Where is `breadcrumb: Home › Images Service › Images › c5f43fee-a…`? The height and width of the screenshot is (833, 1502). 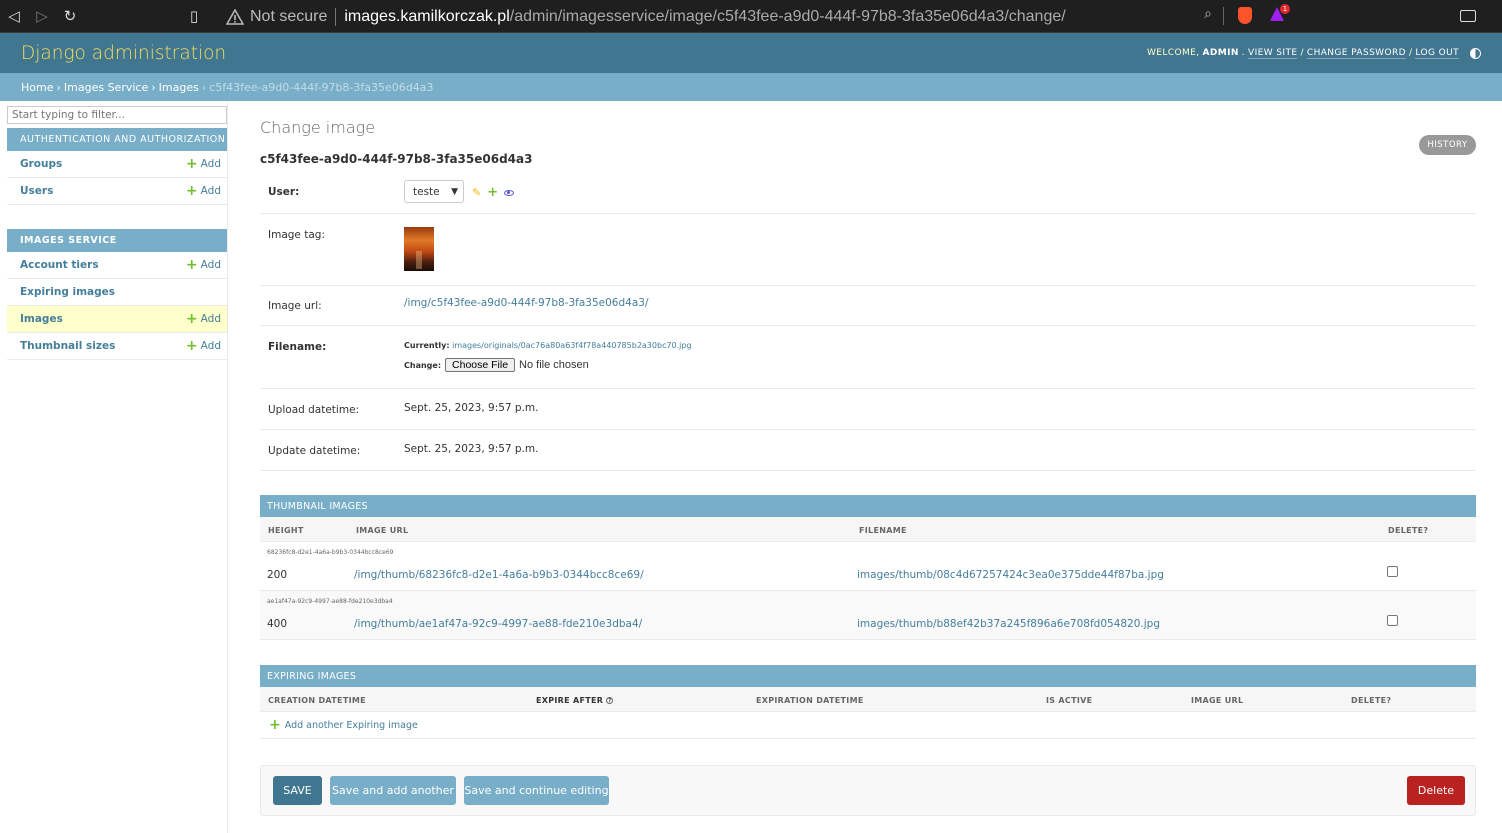 breadcrumb: Home › Images Service › Images › c5f43fee-a… is located at coordinates (751, 87).